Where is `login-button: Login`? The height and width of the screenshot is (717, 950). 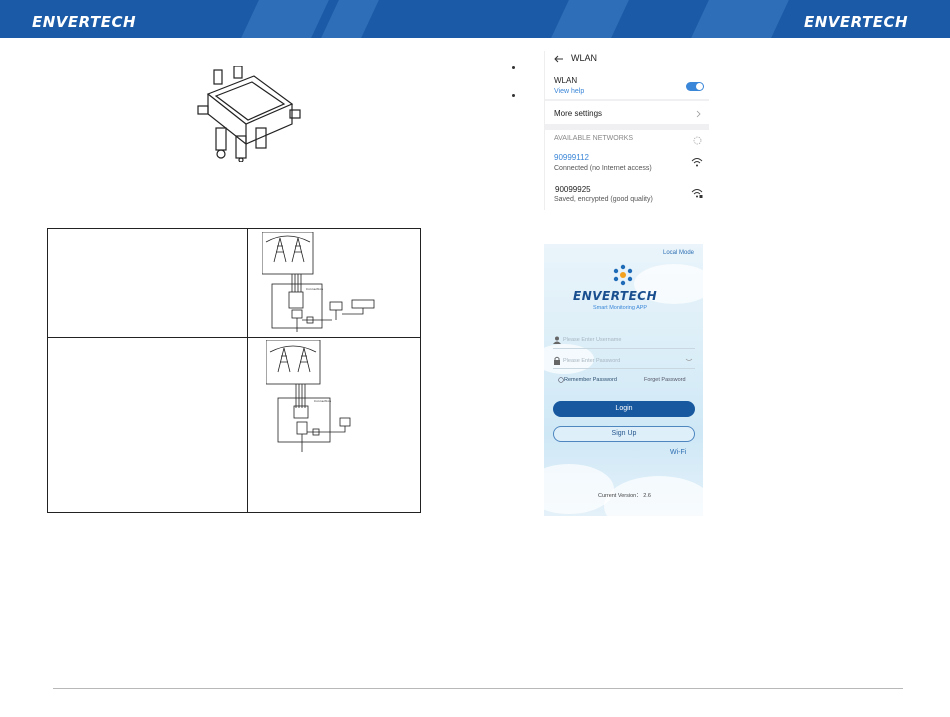
login-button: Login is located at coordinates (624, 409).